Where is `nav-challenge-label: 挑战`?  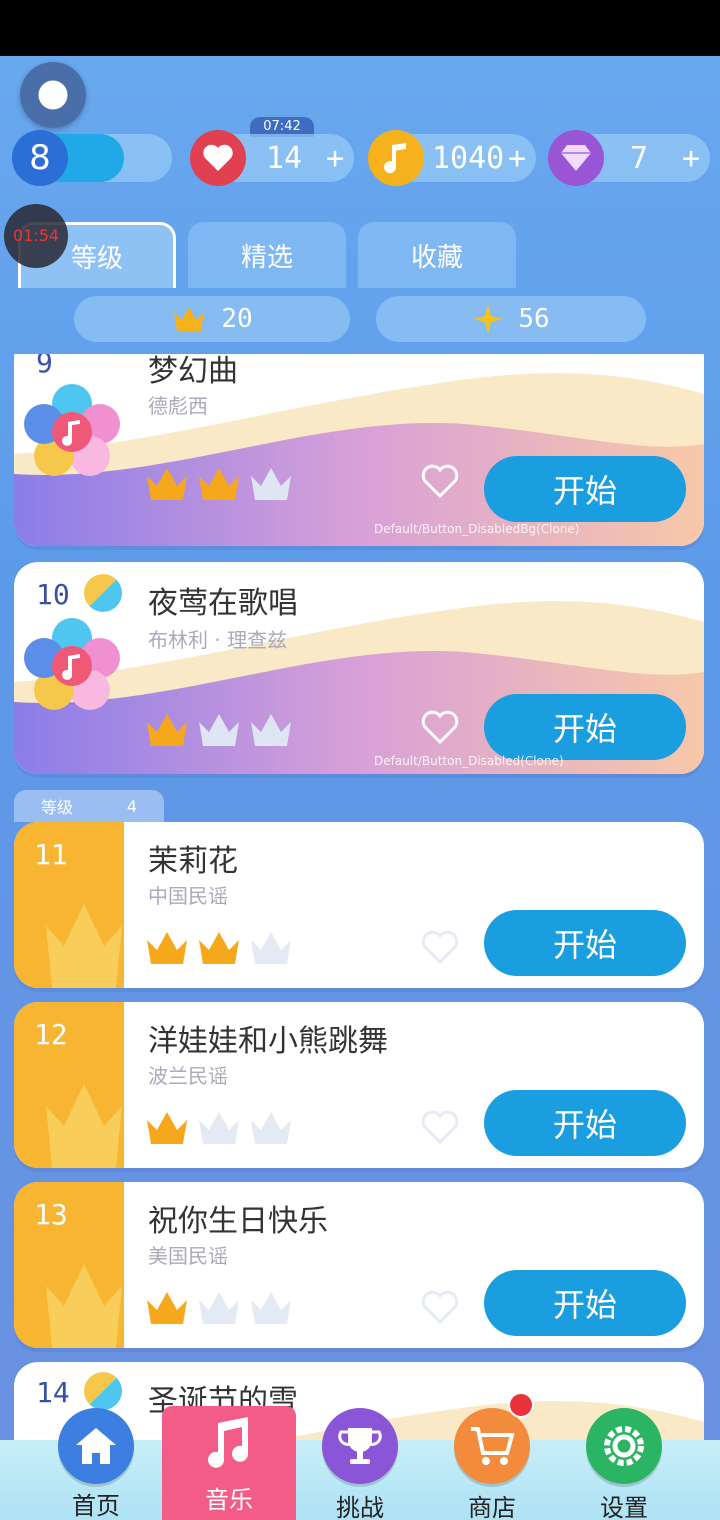
nav-challenge-label: 挑战 is located at coordinates (360, 1507).